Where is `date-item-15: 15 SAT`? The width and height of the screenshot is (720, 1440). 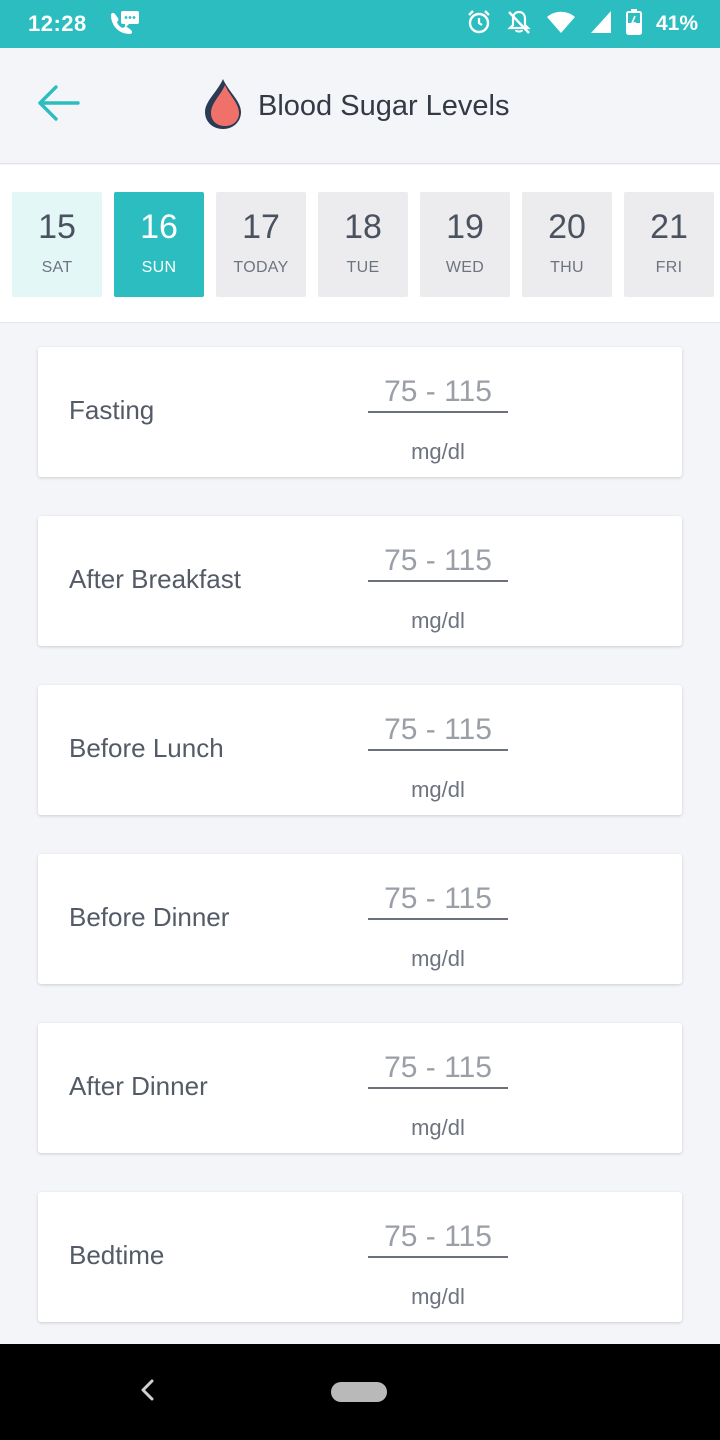
date-item-15: 15 SAT is located at coordinates (57, 244).